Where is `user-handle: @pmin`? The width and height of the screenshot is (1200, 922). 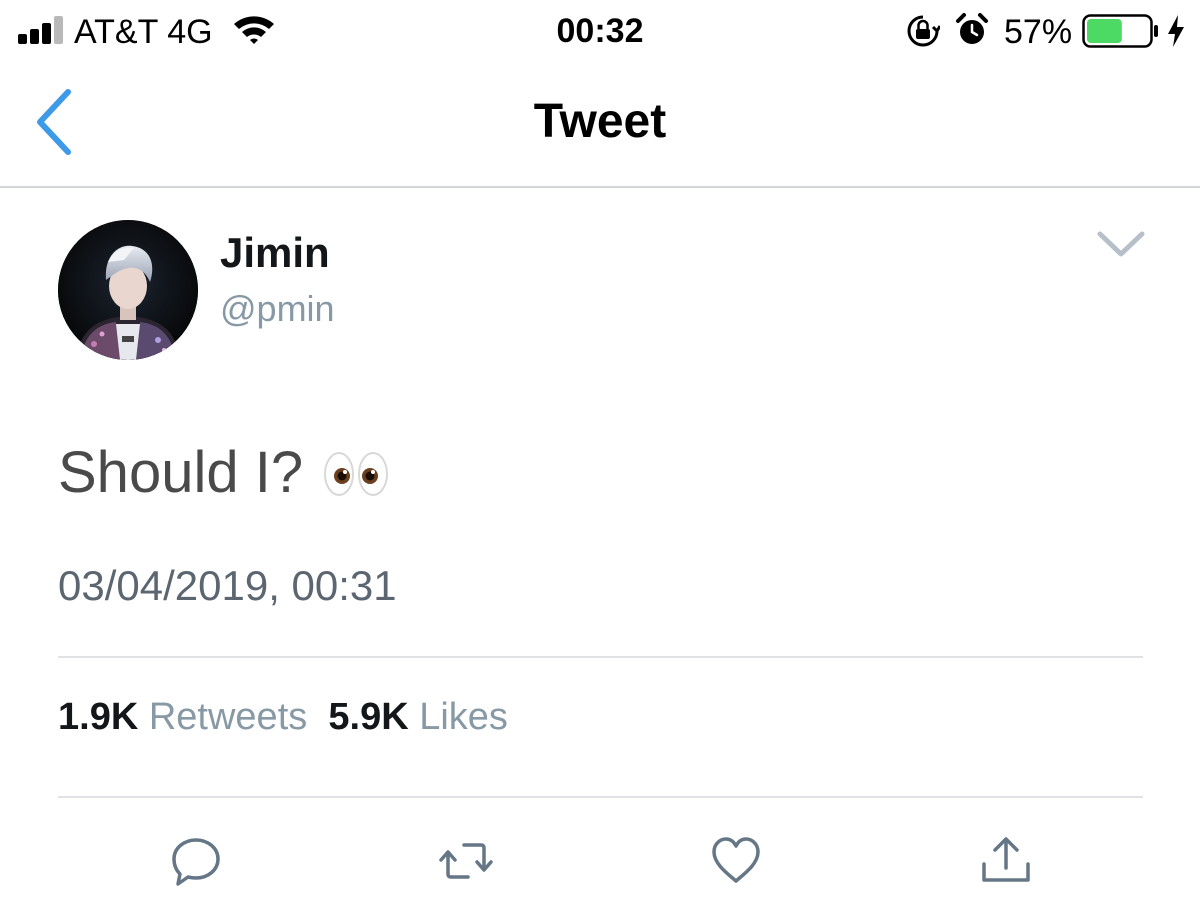
user-handle: @pmin is located at coordinates (277, 308).